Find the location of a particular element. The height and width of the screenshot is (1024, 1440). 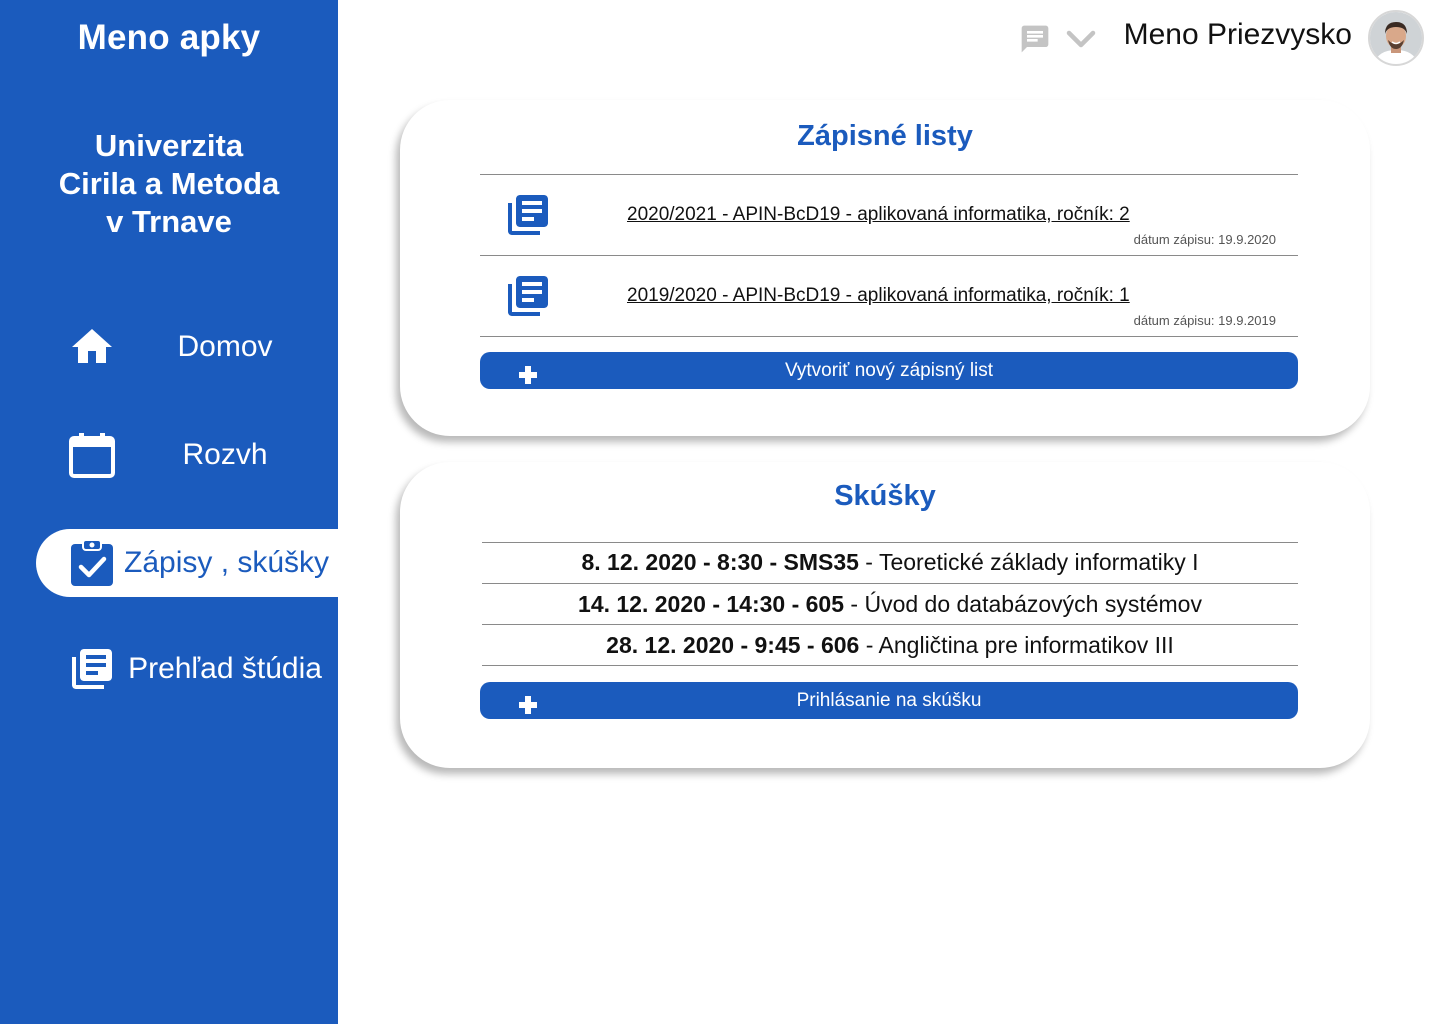

nav-item-prehlad-studia: Prehľad štúdia is located at coordinates (187, 669).